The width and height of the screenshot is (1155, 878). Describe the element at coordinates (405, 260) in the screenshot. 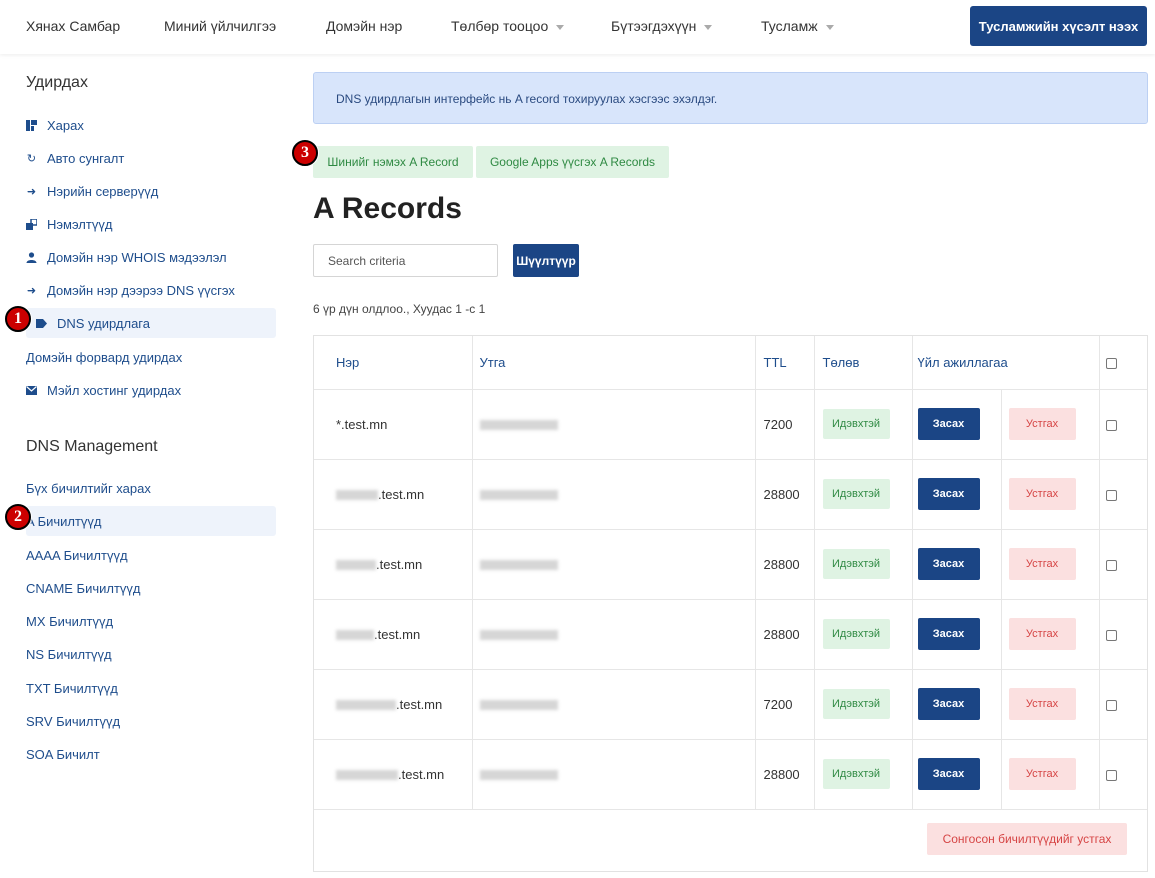

I see `search-input` at that location.